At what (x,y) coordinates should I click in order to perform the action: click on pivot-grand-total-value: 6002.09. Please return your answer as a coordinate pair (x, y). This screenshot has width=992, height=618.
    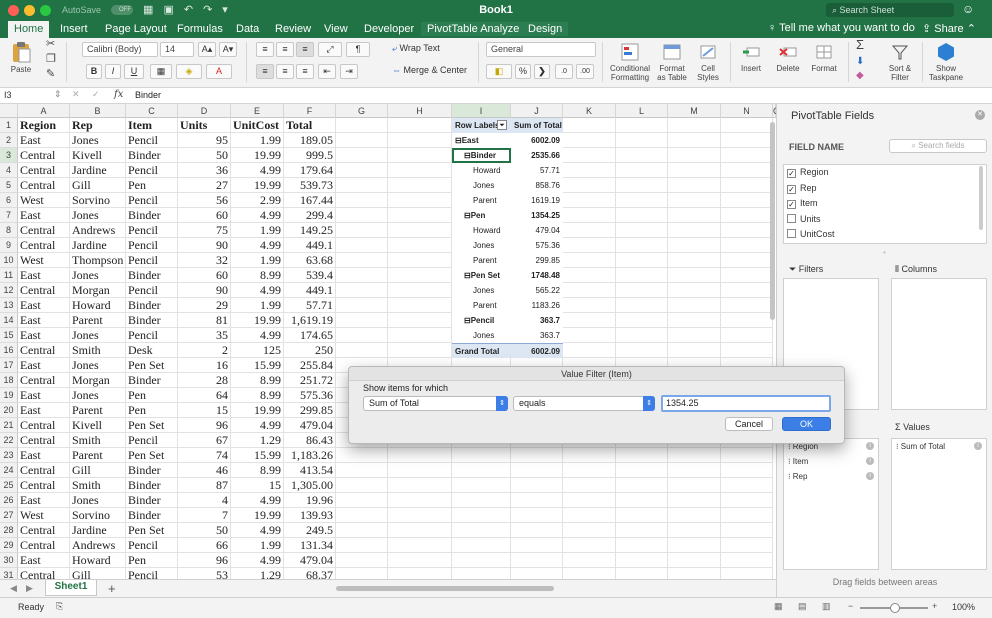
    Looking at the image, I should click on (537, 350).